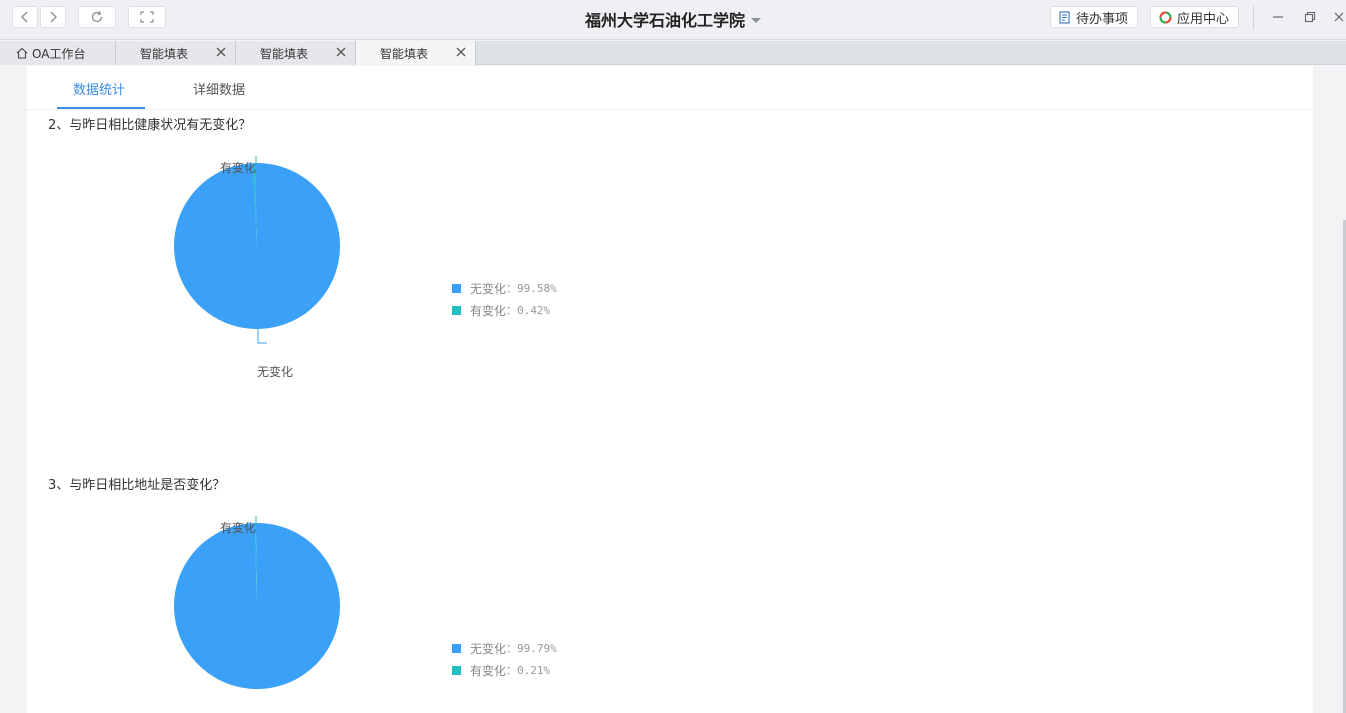  I want to click on leader-line-unchanged, so click(262, 336).